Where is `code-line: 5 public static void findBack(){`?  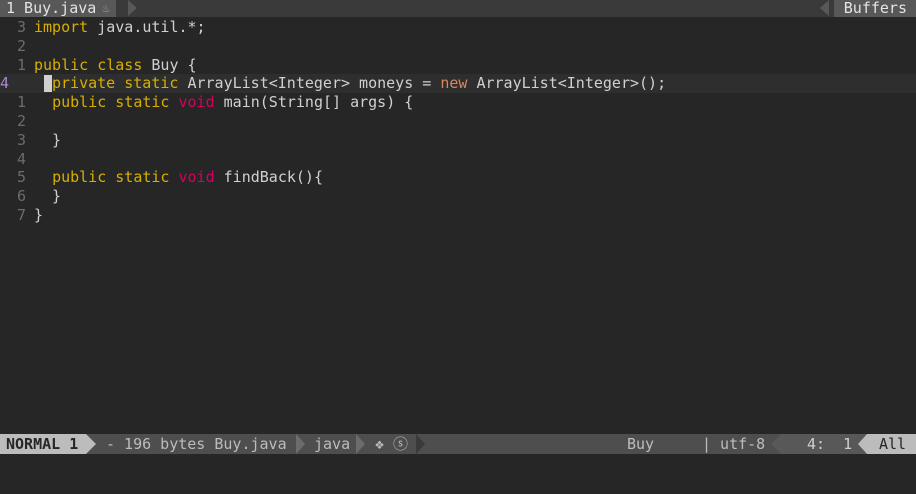 code-line: 5 public static void findBack(){ is located at coordinates (458, 177).